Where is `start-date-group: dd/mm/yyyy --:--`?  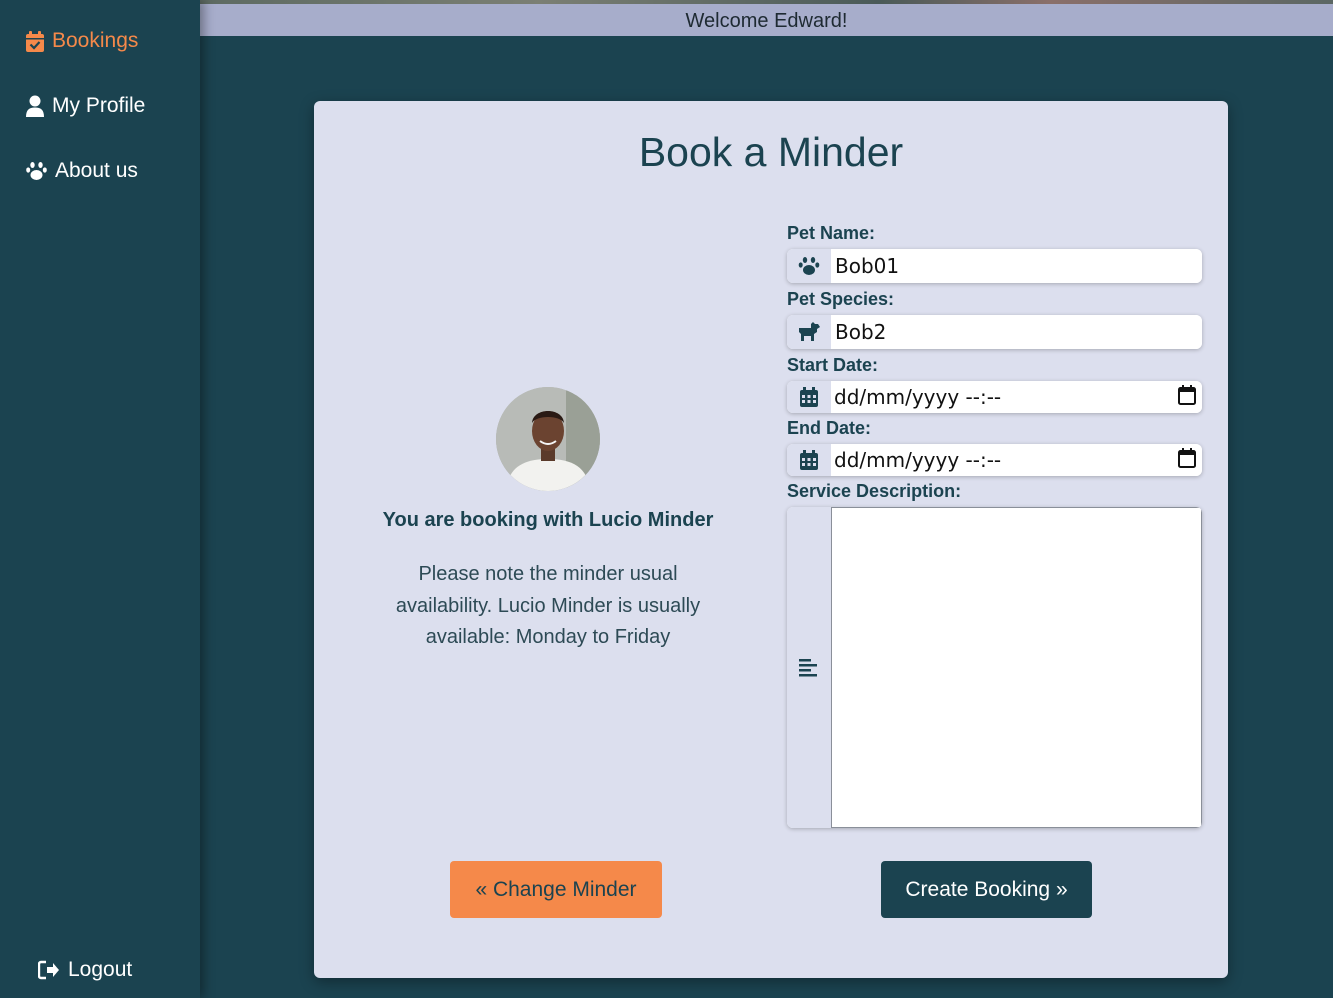
start-date-group: dd/mm/yyyy --:-- is located at coordinates (994, 397).